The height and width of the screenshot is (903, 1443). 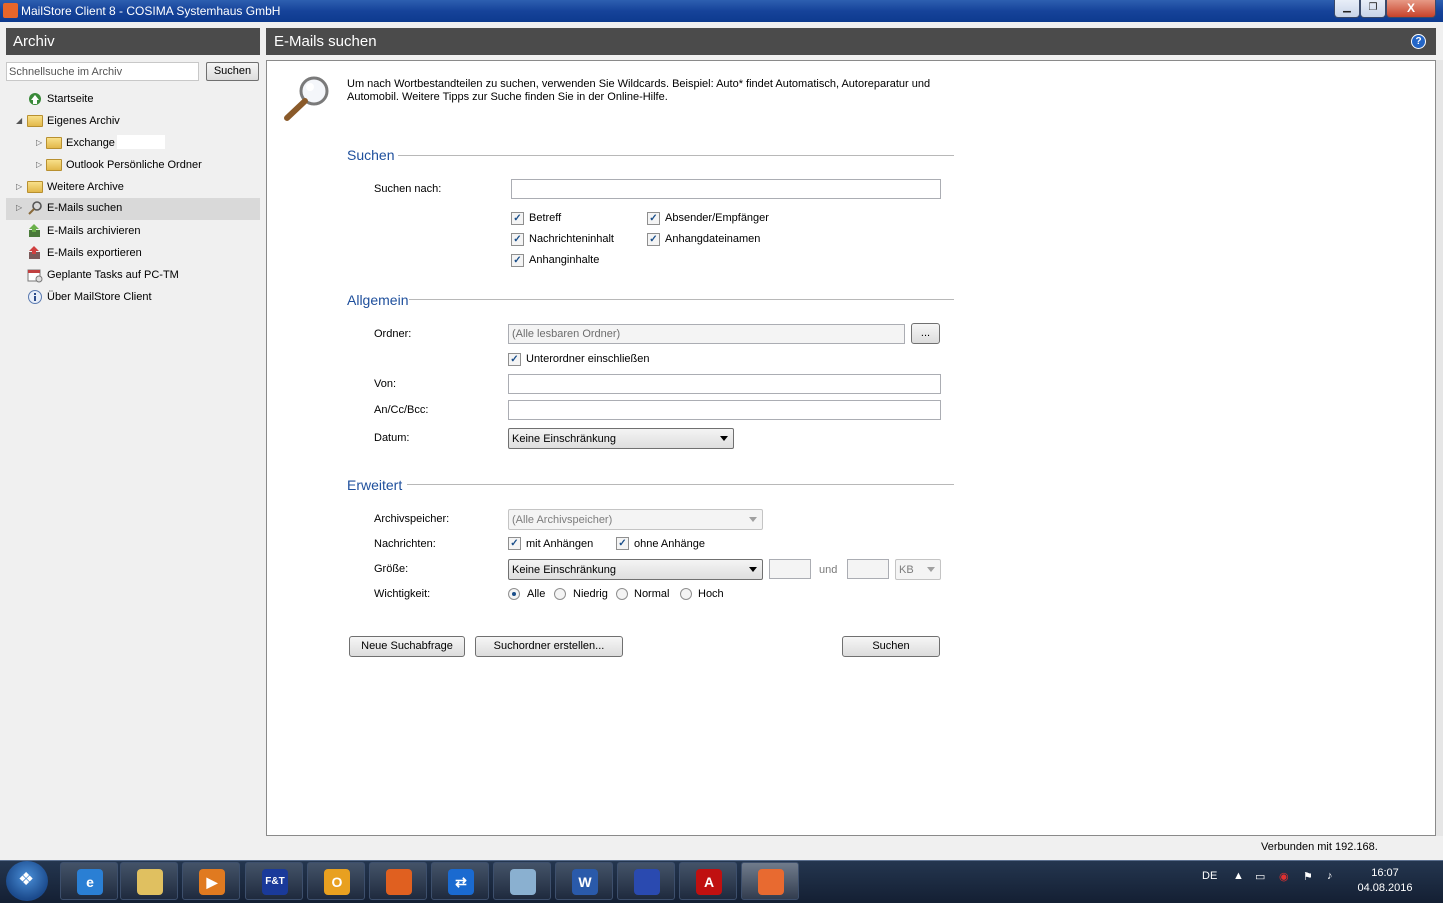 What do you see at coordinates (564, 570) in the screenshot?
I see `size-dropdown-value: Keine Einschränkung` at bounding box center [564, 570].